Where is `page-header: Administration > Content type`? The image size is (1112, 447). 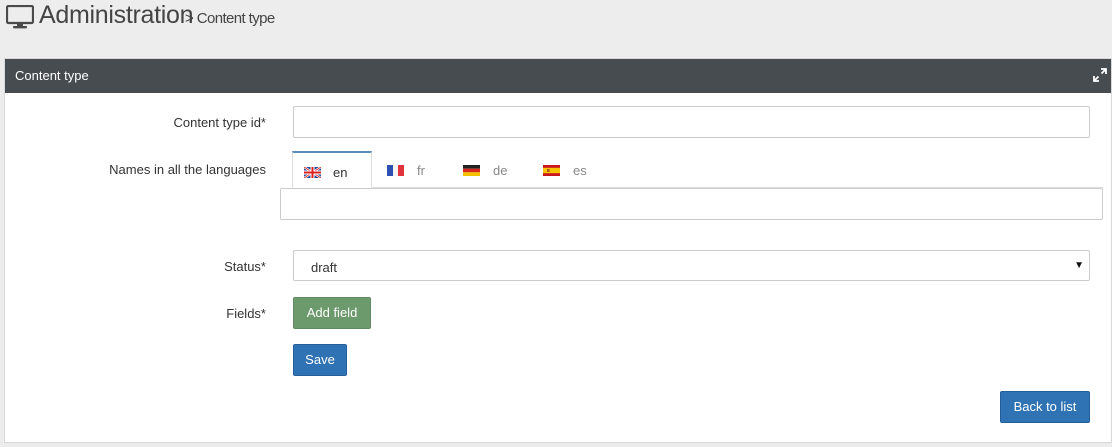 page-header: Administration > Content type is located at coordinates (556, 29).